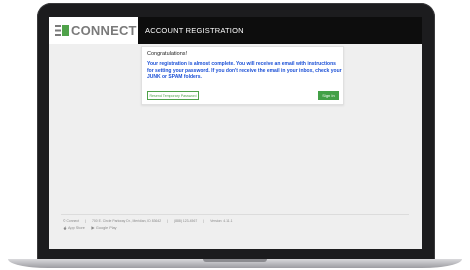 The image size is (470, 270). Describe the element at coordinates (173, 95) in the screenshot. I see `resend-password-button: Resend Temporary Password` at that location.